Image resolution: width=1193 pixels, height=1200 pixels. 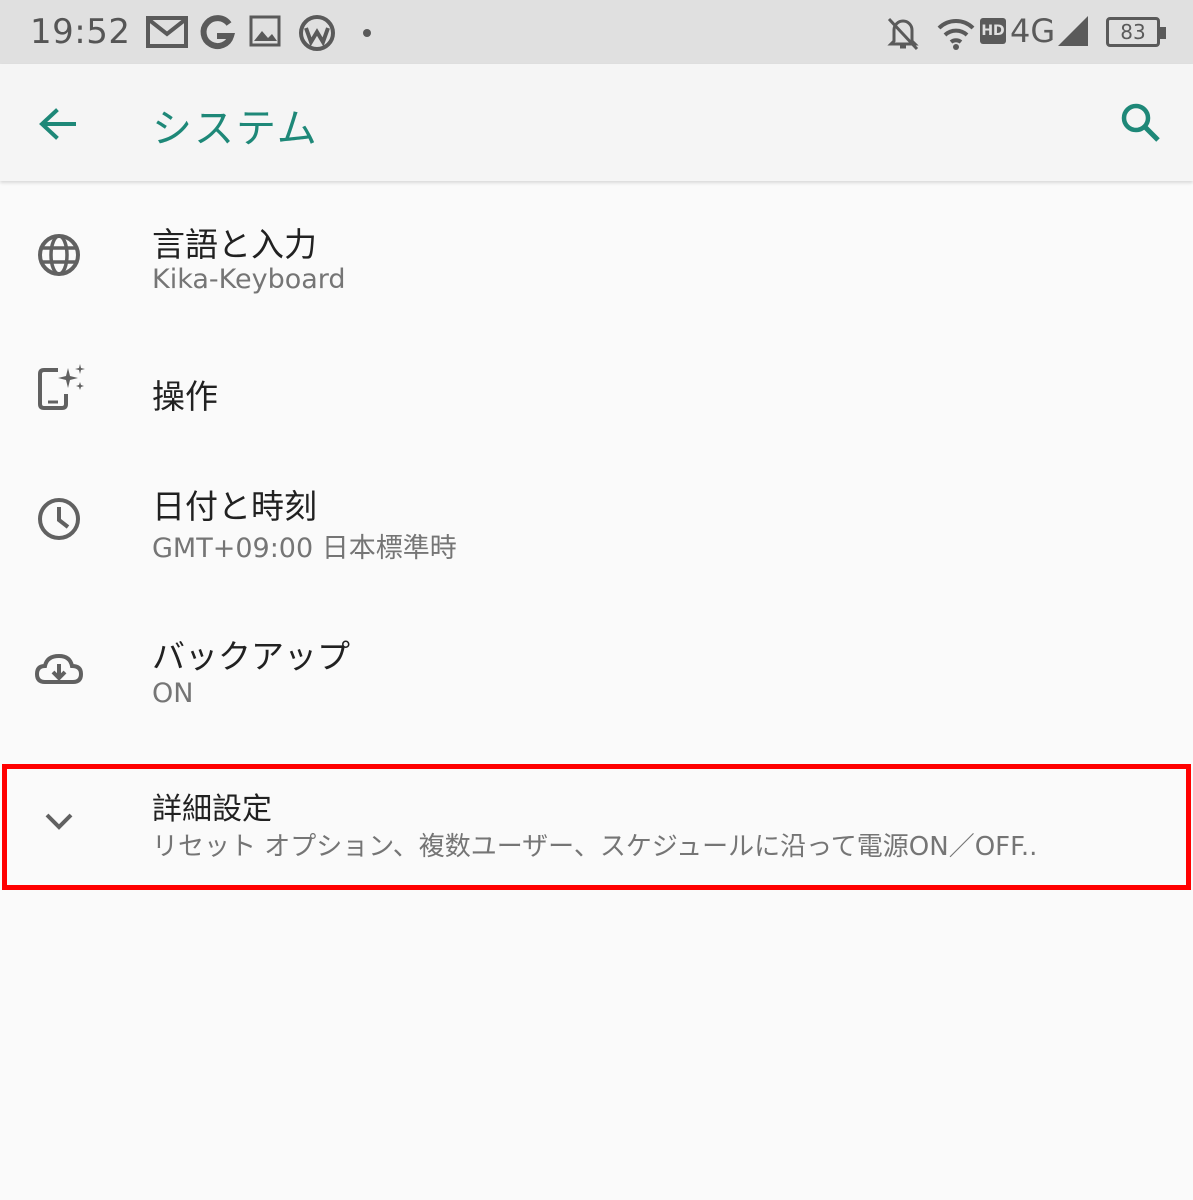 I want to click on image-icon, so click(x=265, y=31).